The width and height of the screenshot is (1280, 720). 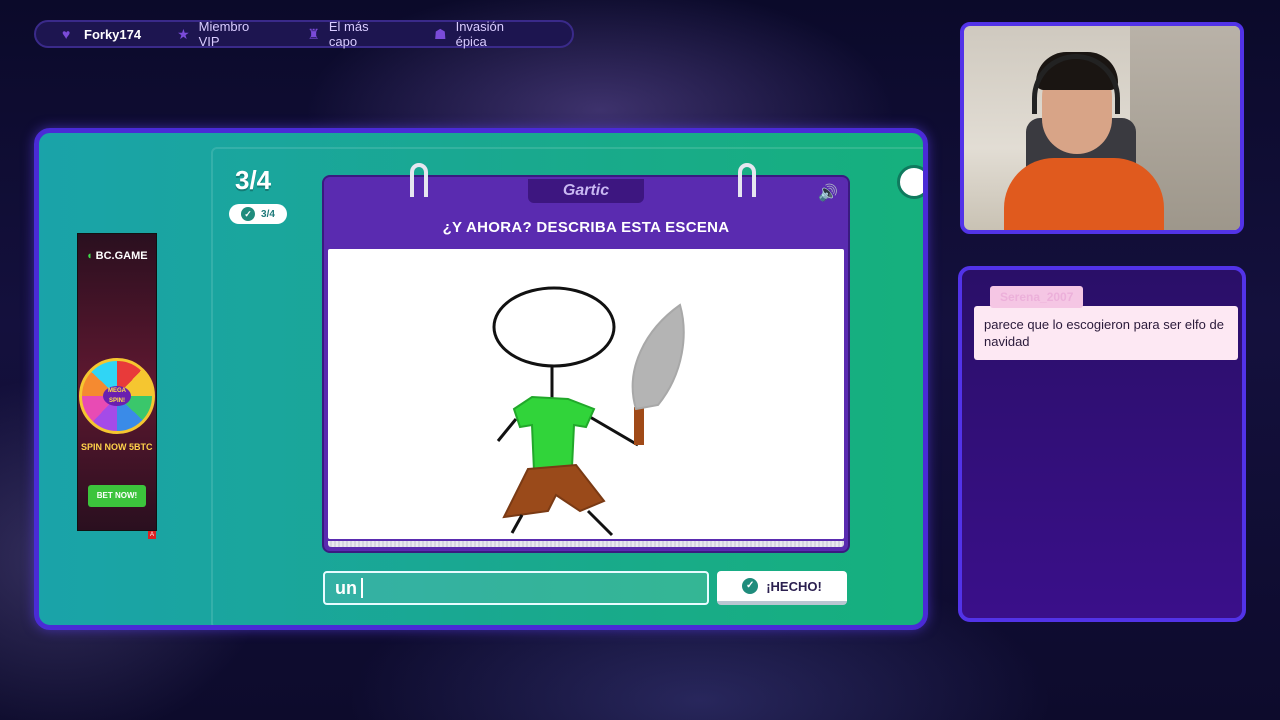 What do you see at coordinates (248, 214) in the screenshot?
I see `check-icon: ✓` at bounding box center [248, 214].